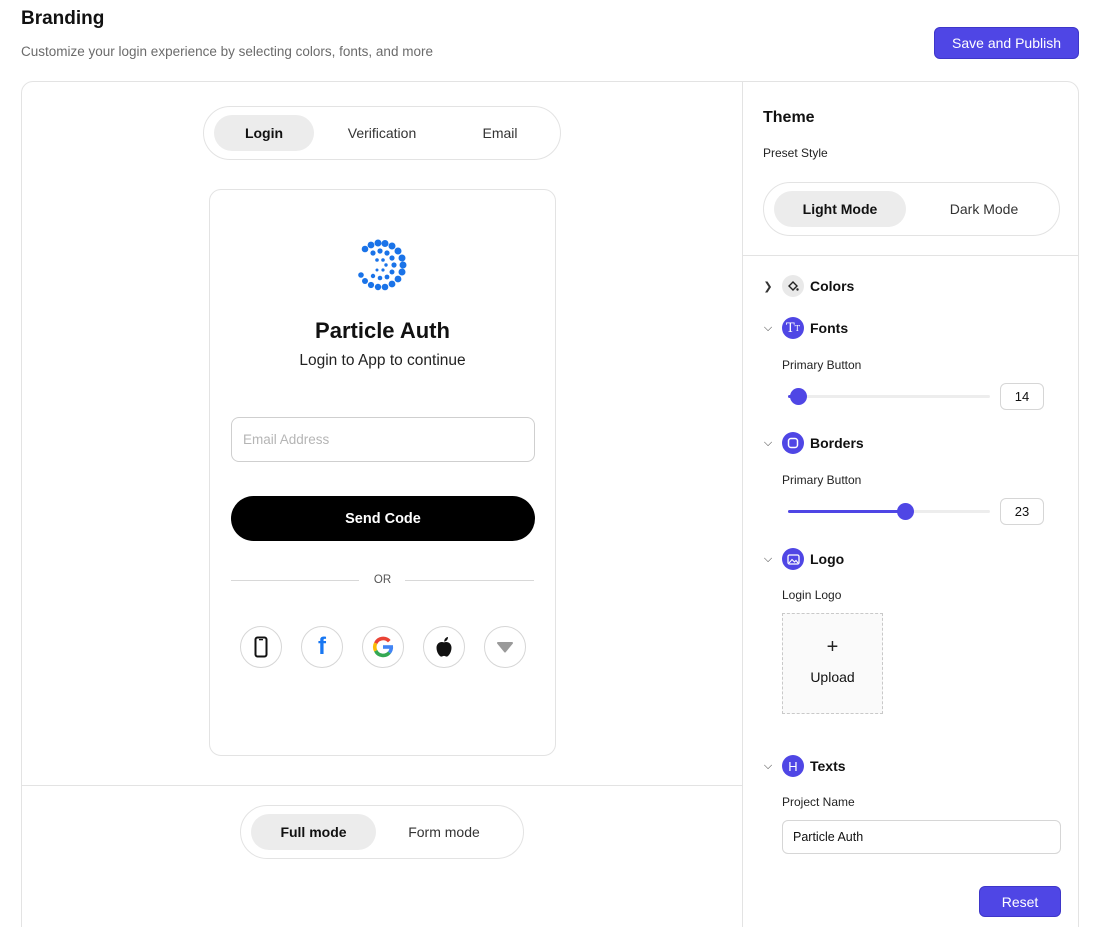 This screenshot has width=1100, height=927. What do you see at coordinates (984, 209) in the screenshot?
I see `dark-mode-option: Dark Mode` at bounding box center [984, 209].